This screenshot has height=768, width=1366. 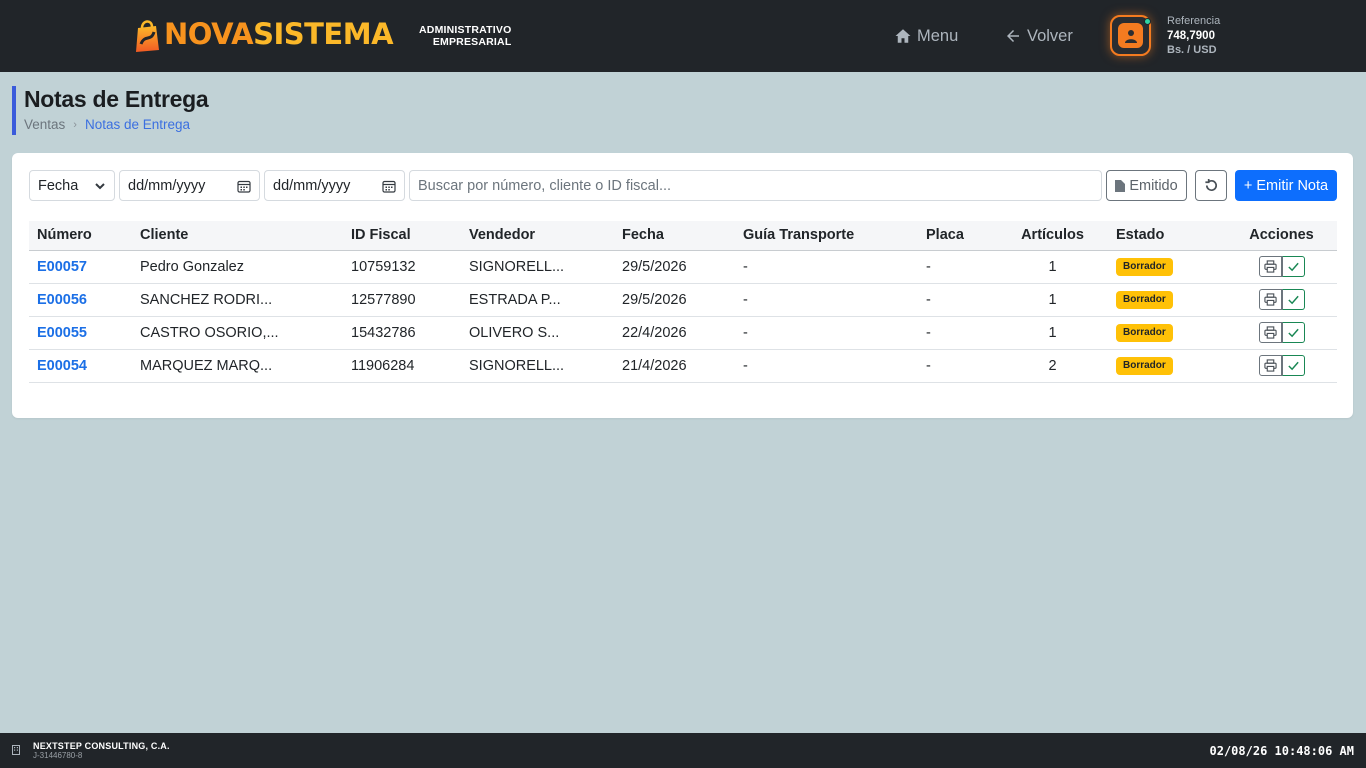 What do you see at coordinates (80, 236) in the screenshot?
I see `column-numero: Número` at bounding box center [80, 236].